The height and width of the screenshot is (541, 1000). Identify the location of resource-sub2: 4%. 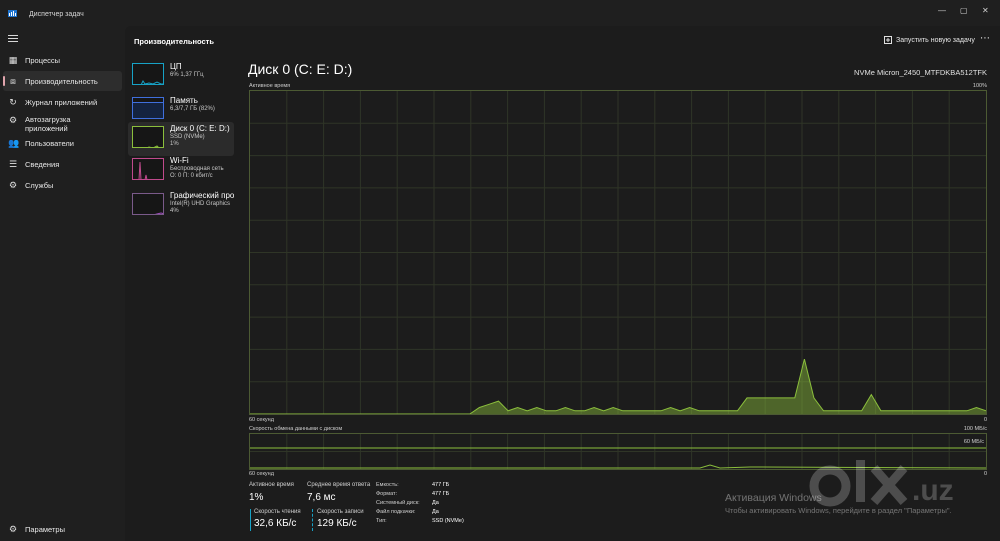
(174, 211).